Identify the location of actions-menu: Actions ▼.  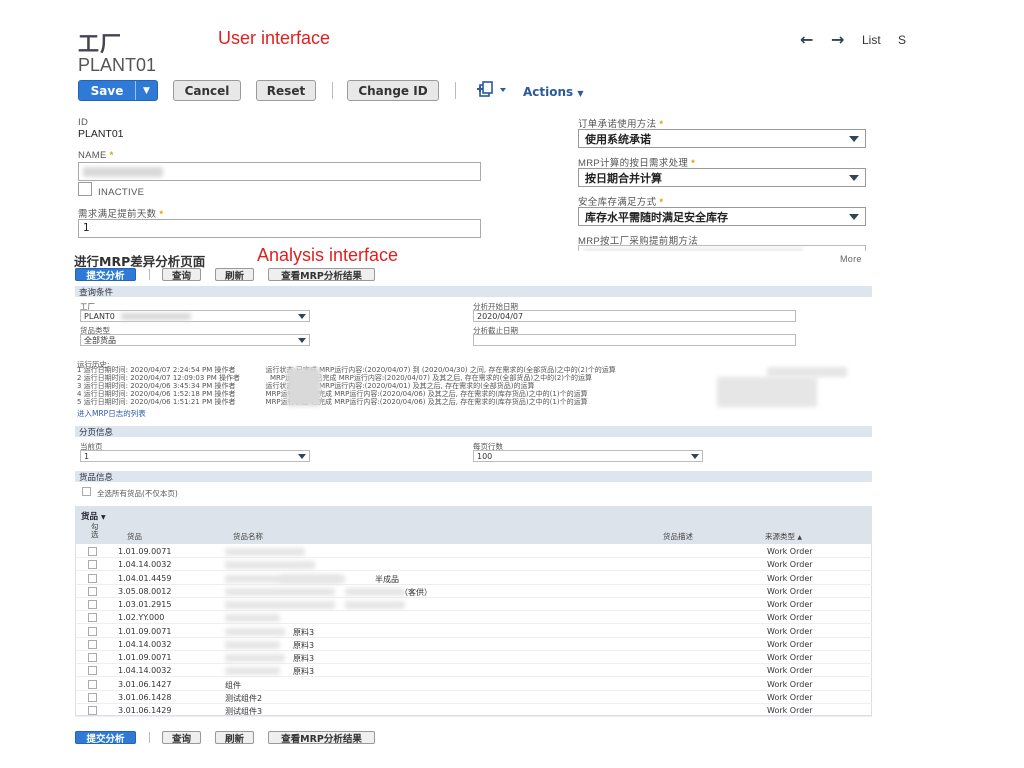
(553, 92).